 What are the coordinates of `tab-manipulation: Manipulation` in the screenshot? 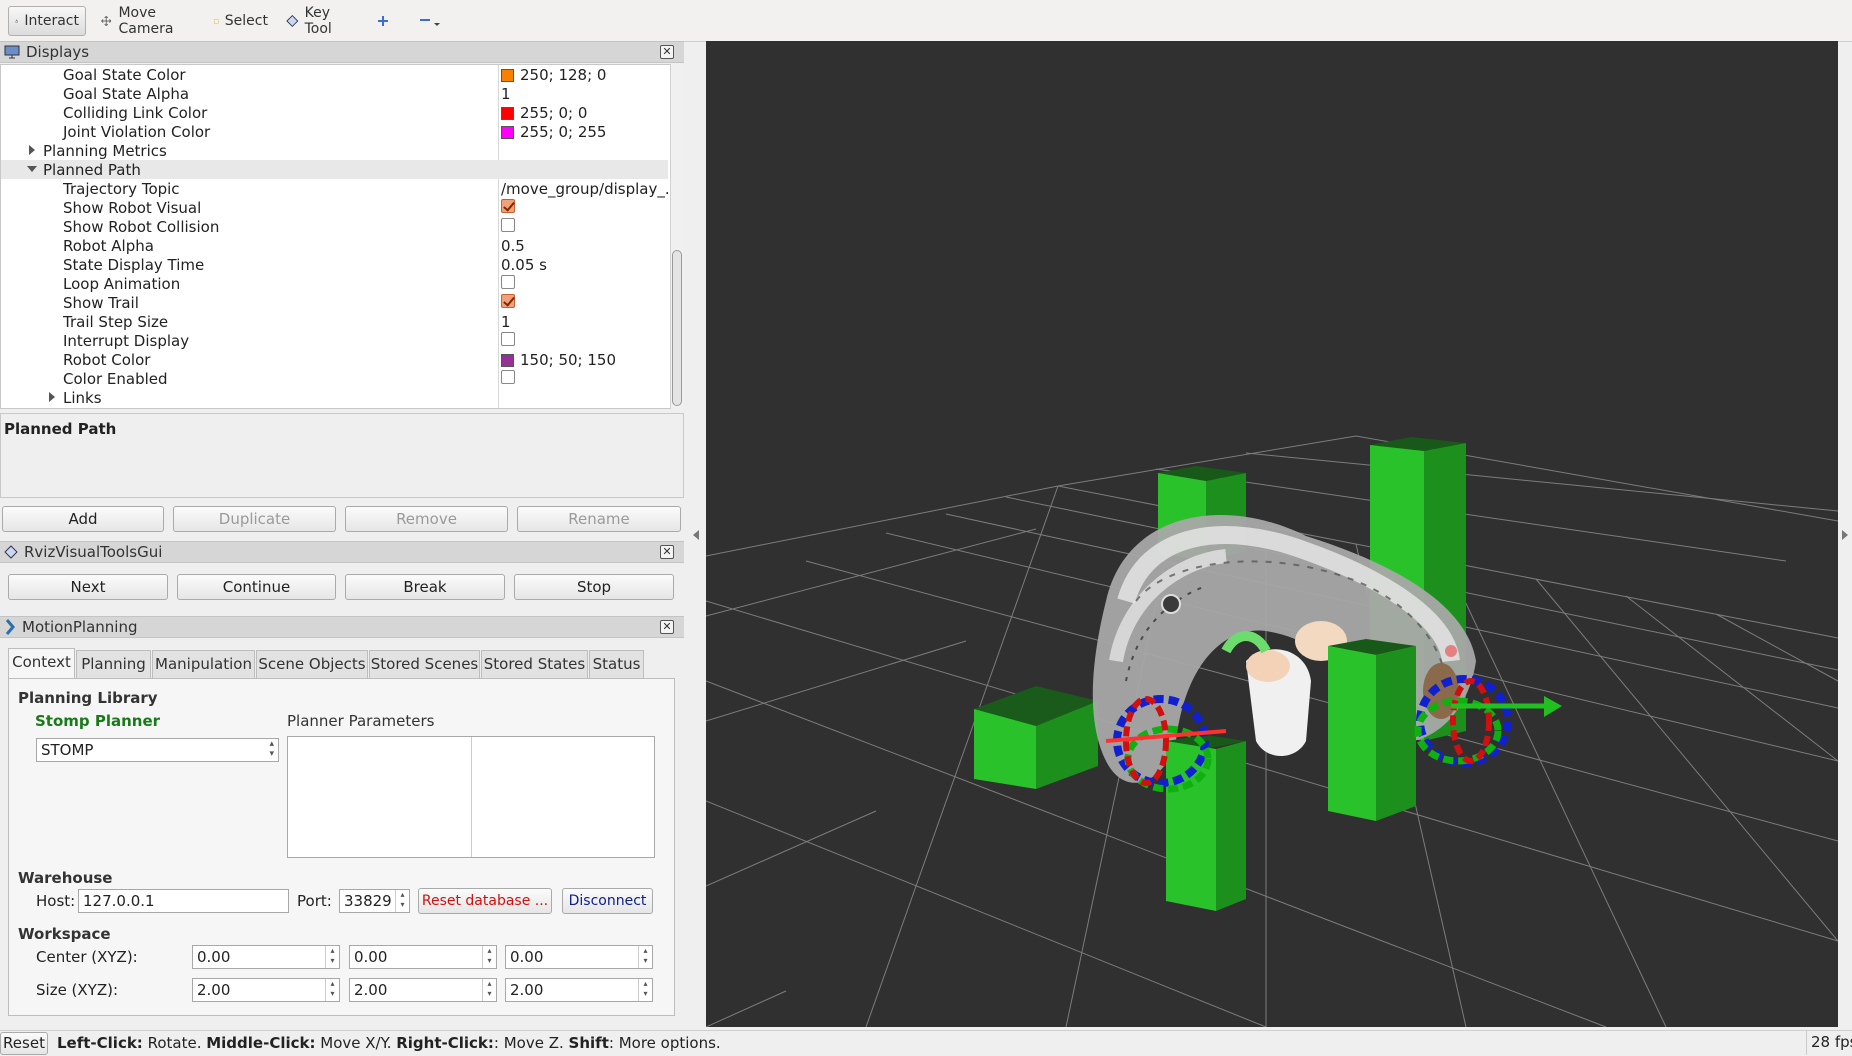 It's located at (203, 664).